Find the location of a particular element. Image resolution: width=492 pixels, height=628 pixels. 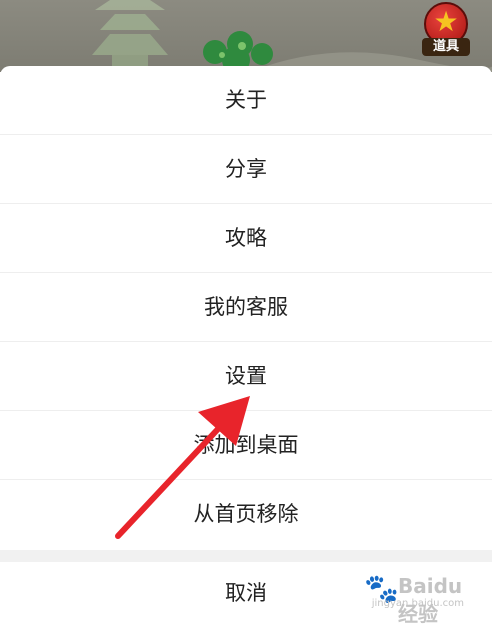

game-scene-art is located at coordinates (292, 36).